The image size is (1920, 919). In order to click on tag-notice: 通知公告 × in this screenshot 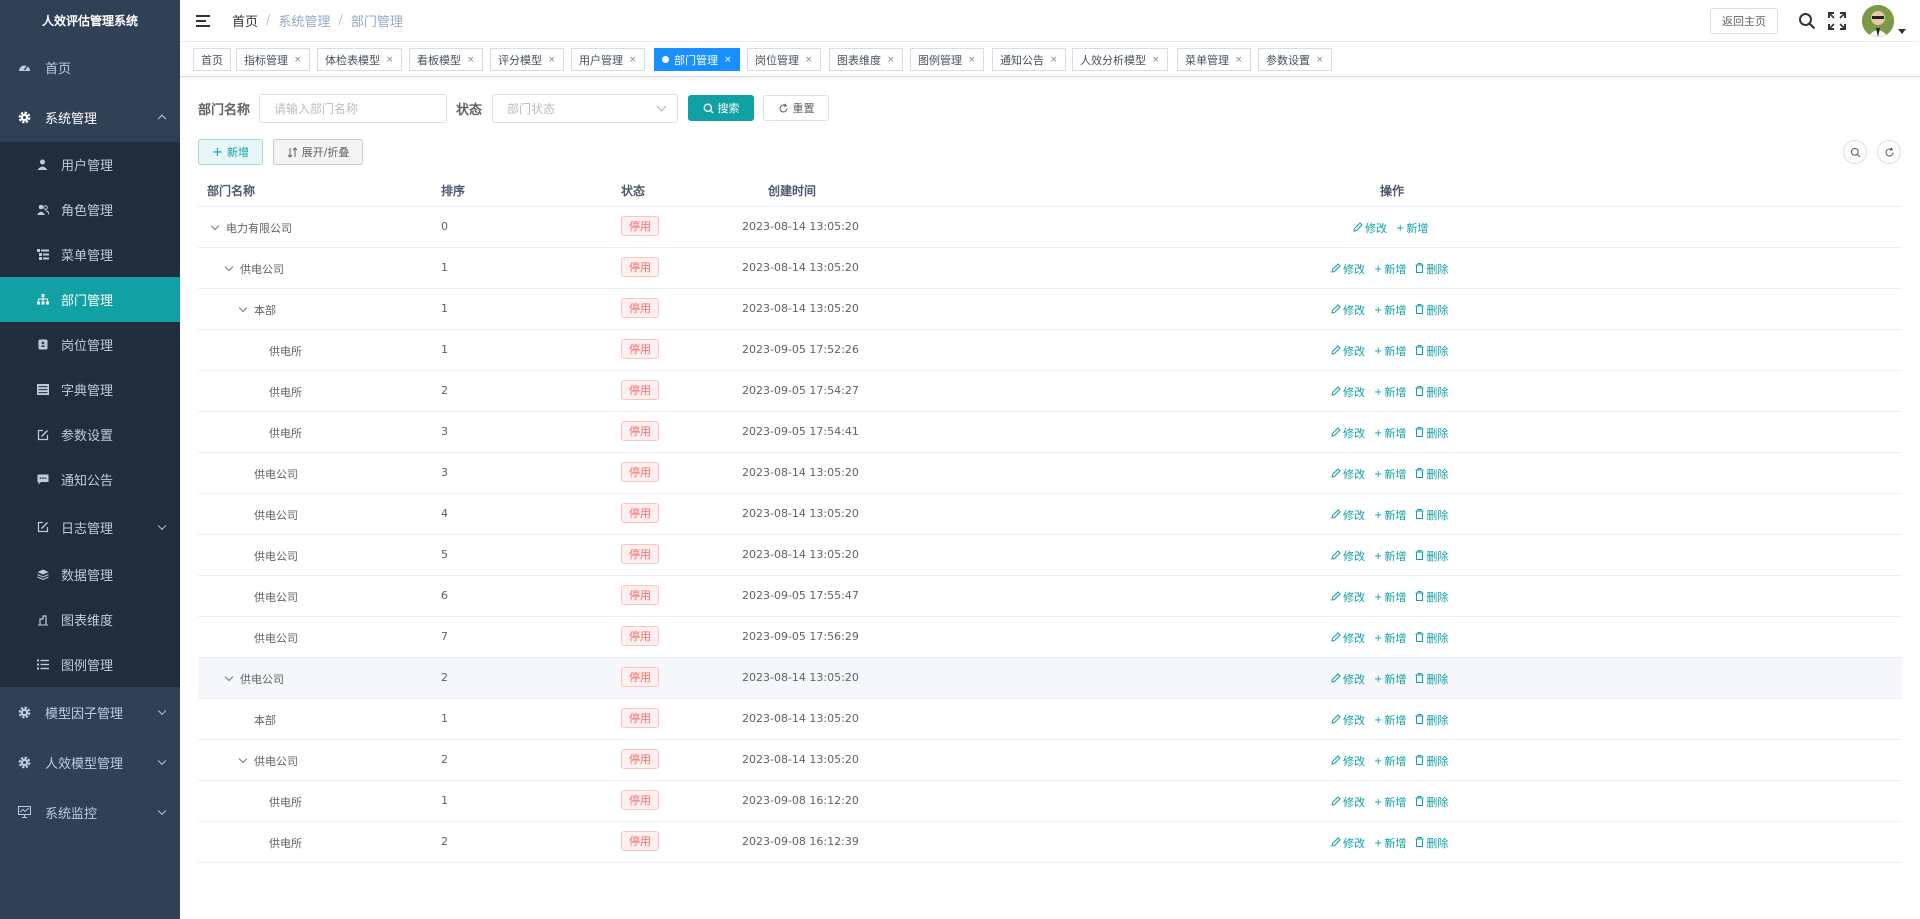, I will do `click(1029, 59)`.